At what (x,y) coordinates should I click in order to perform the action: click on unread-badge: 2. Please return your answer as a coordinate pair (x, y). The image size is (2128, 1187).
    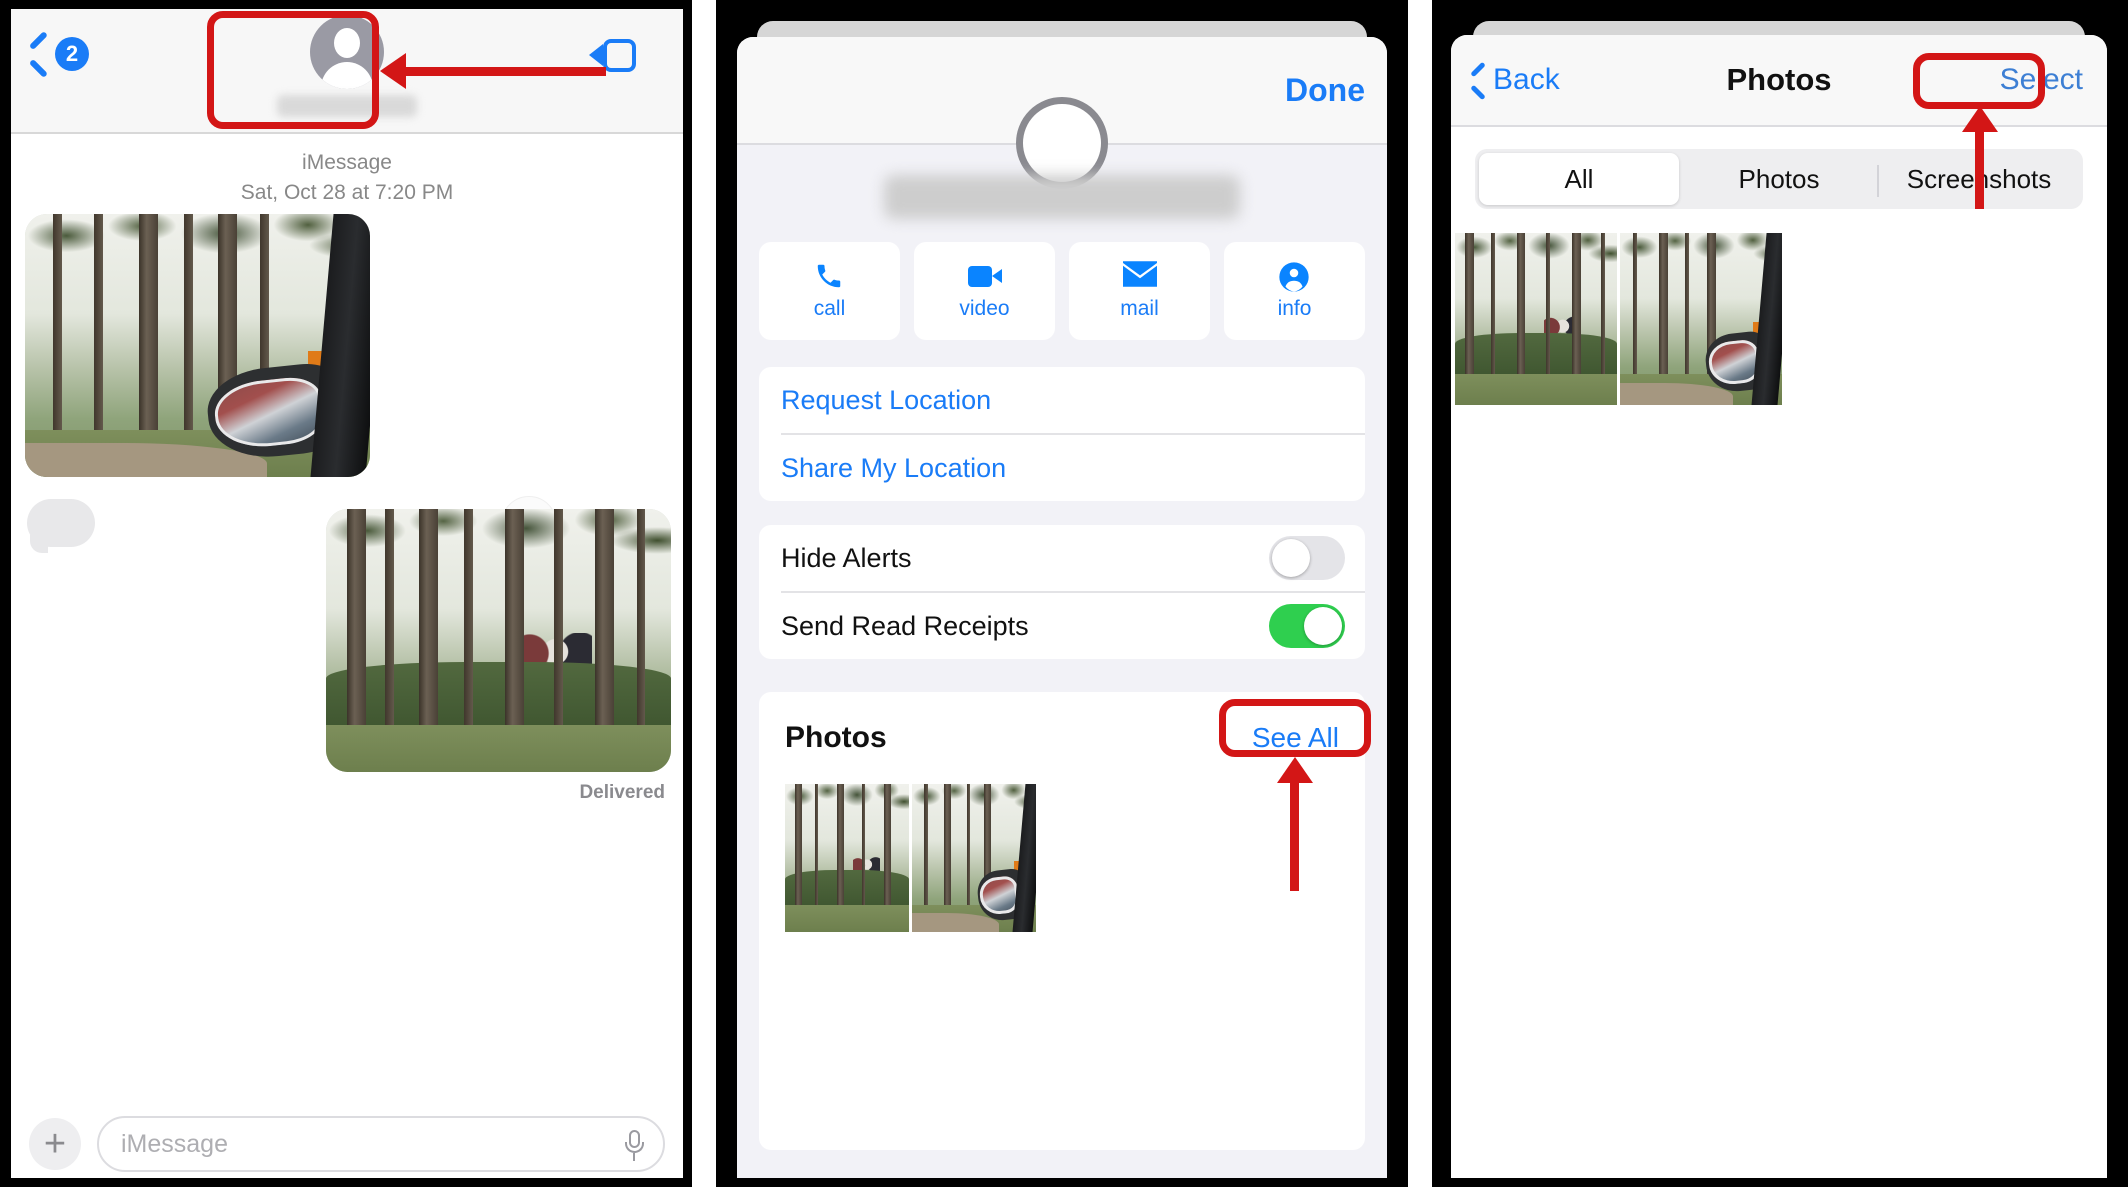
    Looking at the image, I should click on (72, 54).